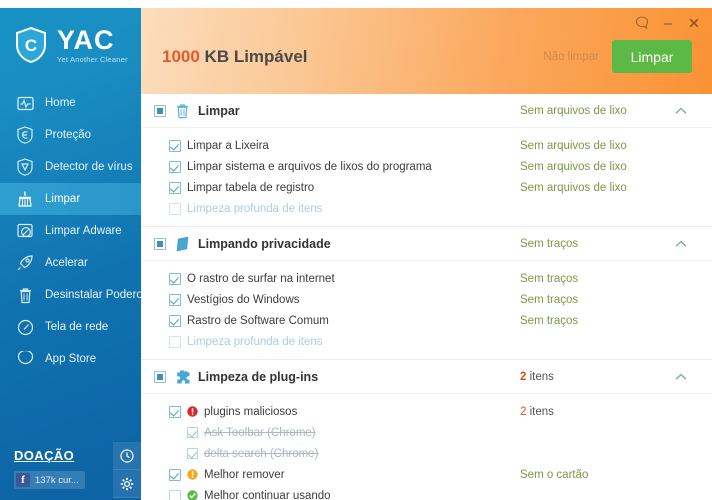 The width and height of the screenshot is (712, 500). What do you see at coordinates (70, 199) in the screenshot?
I see `sidebar-item-limpar: Limpar` at bounding box center [70, 199].